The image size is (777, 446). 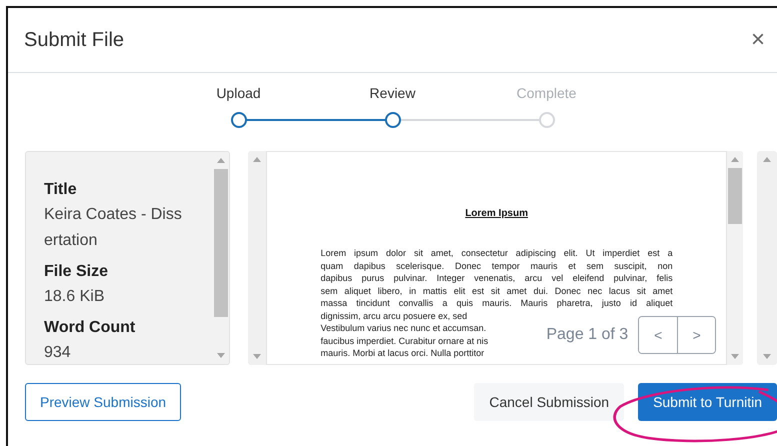 I want to click on detail-value: Keira Coates - Dissertation, so click(x=113, y=228).